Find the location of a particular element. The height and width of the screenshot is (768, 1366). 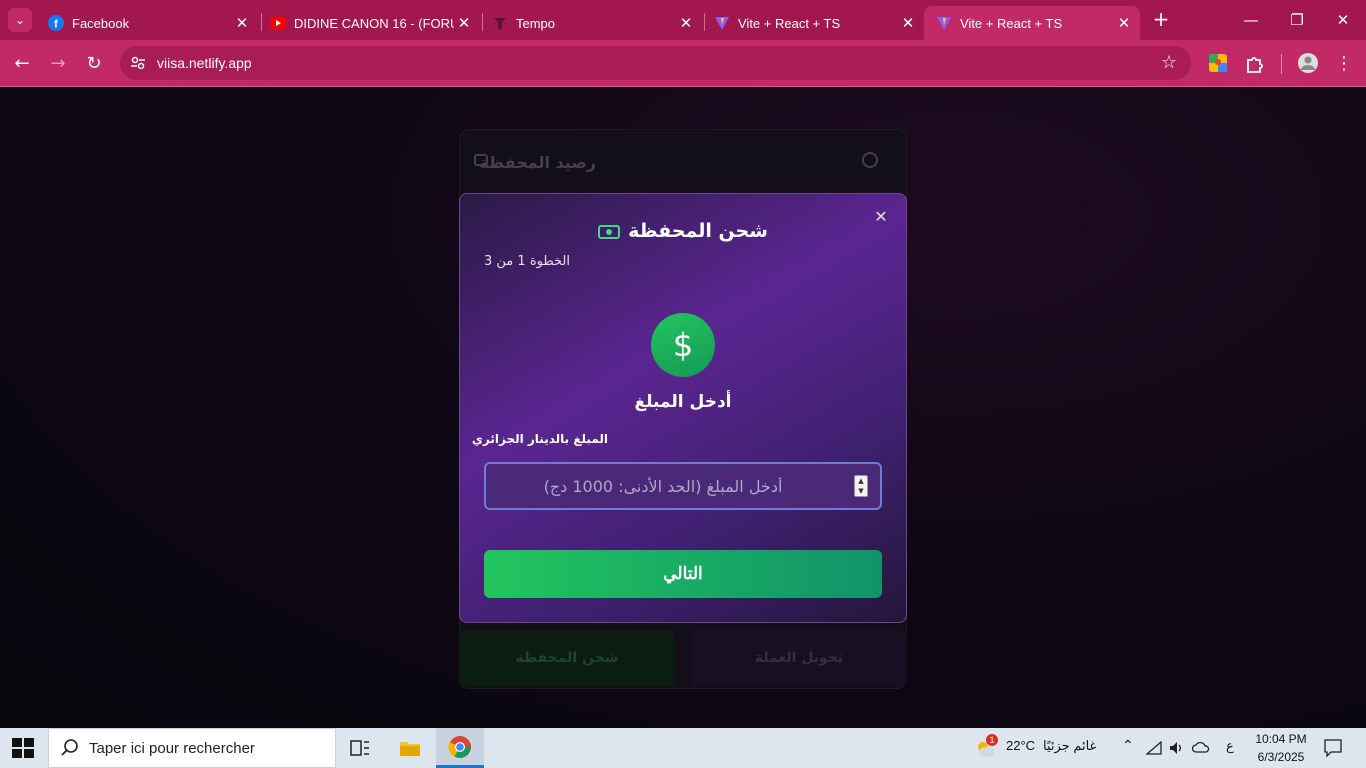

tab-facebook: f Facebook ✕ is located at coordinates (147, 23).